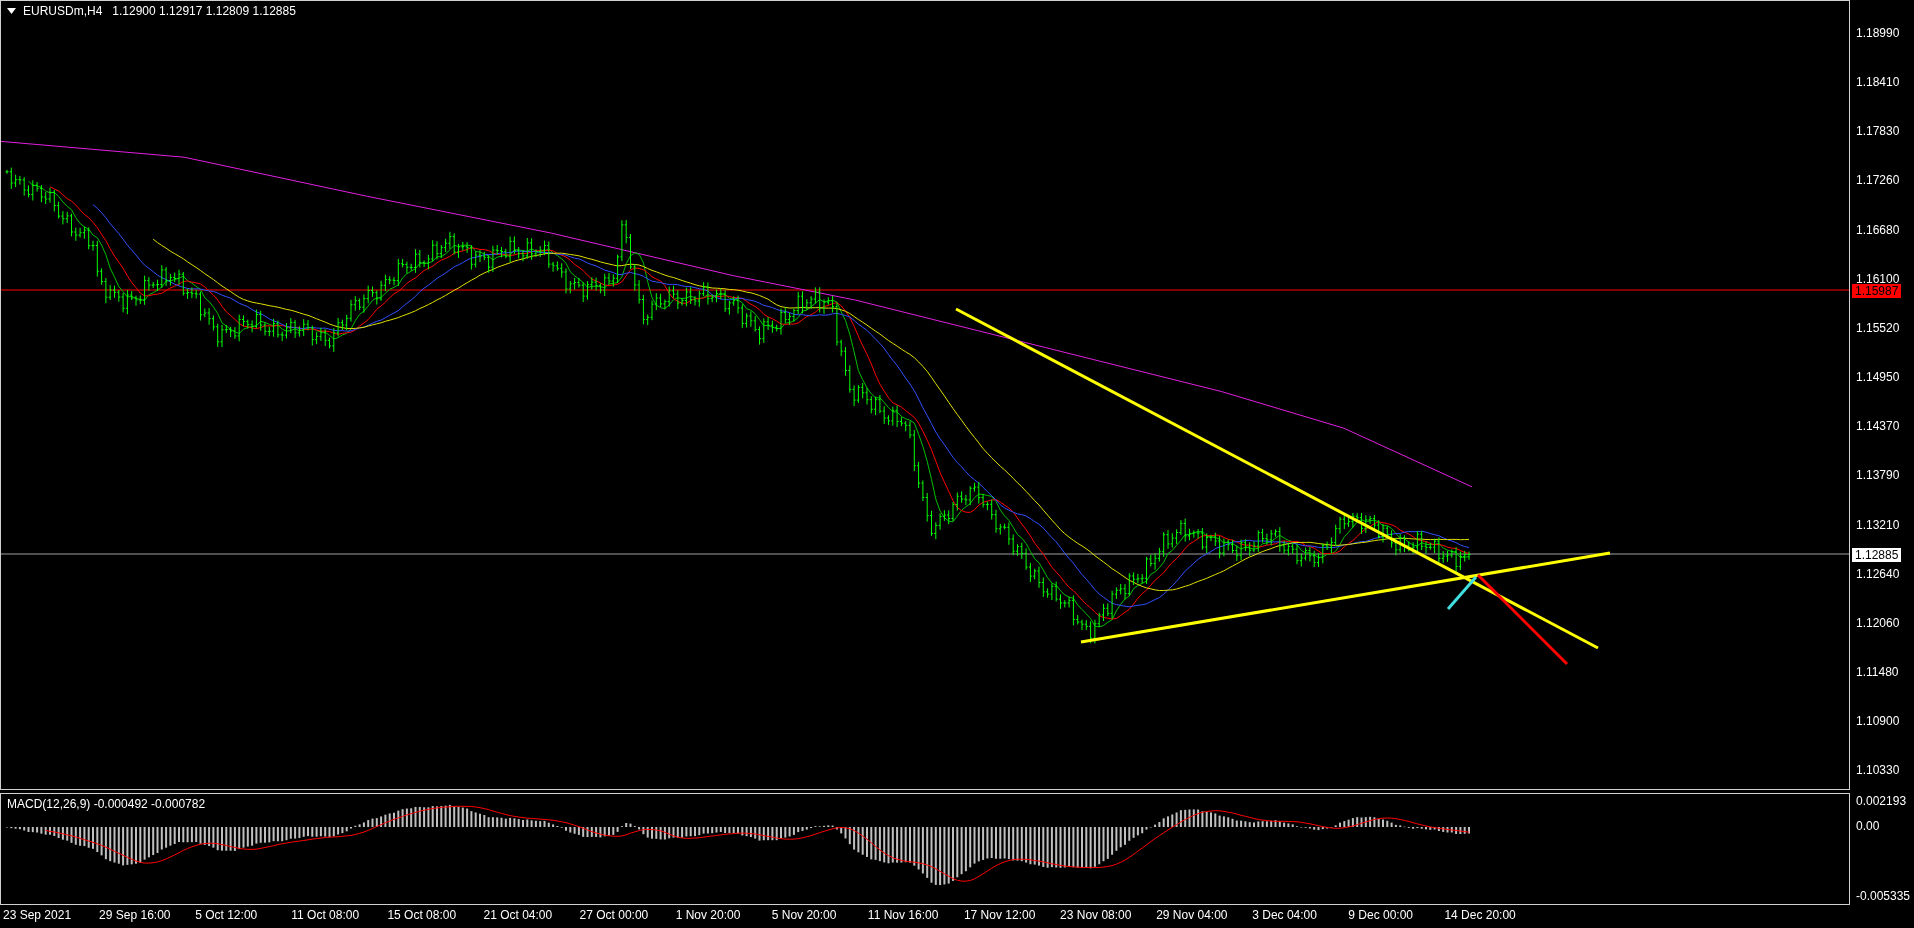 The height and width of the screenshot is (928, 1914). What do you see at coordinates (326, 915) in the screenshot?
I see `time-axis-label: 11 Oct 08:00` at bounding box center [326, 915].